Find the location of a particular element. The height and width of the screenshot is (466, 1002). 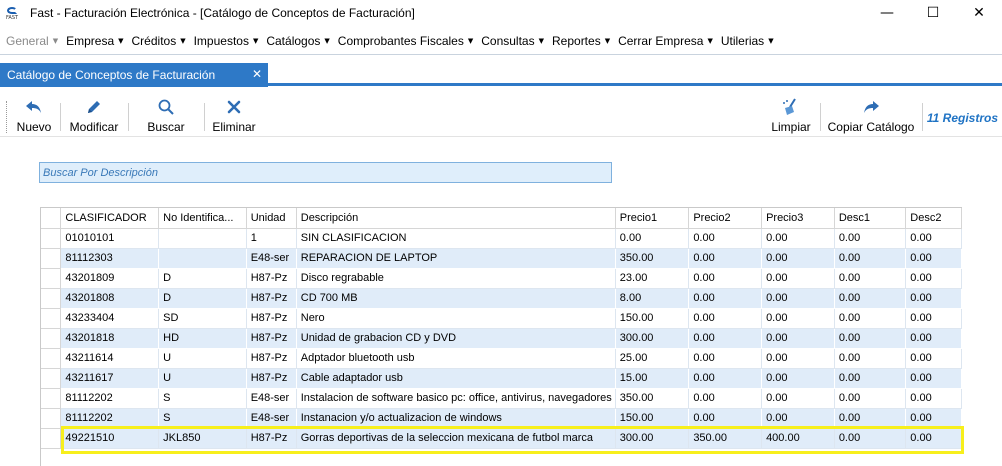

table-cell: 8.00 is located at coordinates (652, 298).